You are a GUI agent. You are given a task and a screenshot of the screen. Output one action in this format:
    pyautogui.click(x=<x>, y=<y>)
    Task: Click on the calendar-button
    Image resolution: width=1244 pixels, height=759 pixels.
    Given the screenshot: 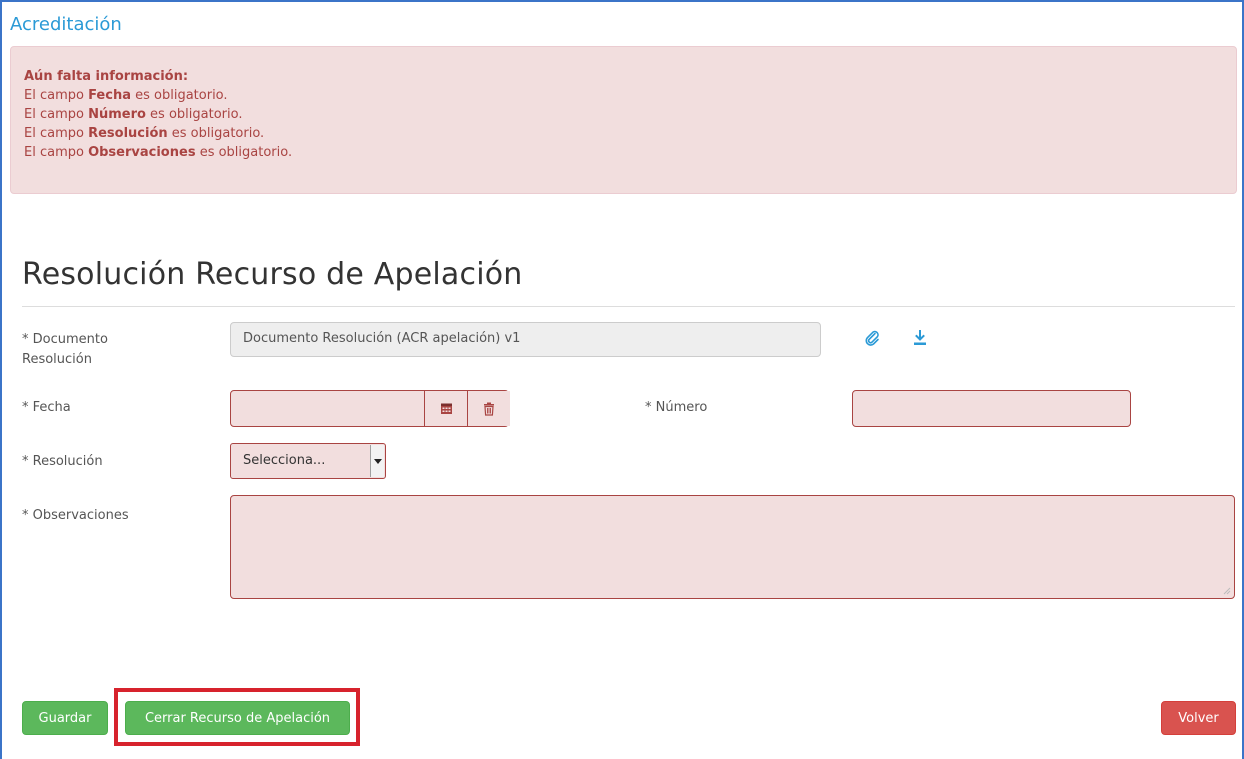 What is the action you would take?
    pyautogui.click(x=445, y=408)
    